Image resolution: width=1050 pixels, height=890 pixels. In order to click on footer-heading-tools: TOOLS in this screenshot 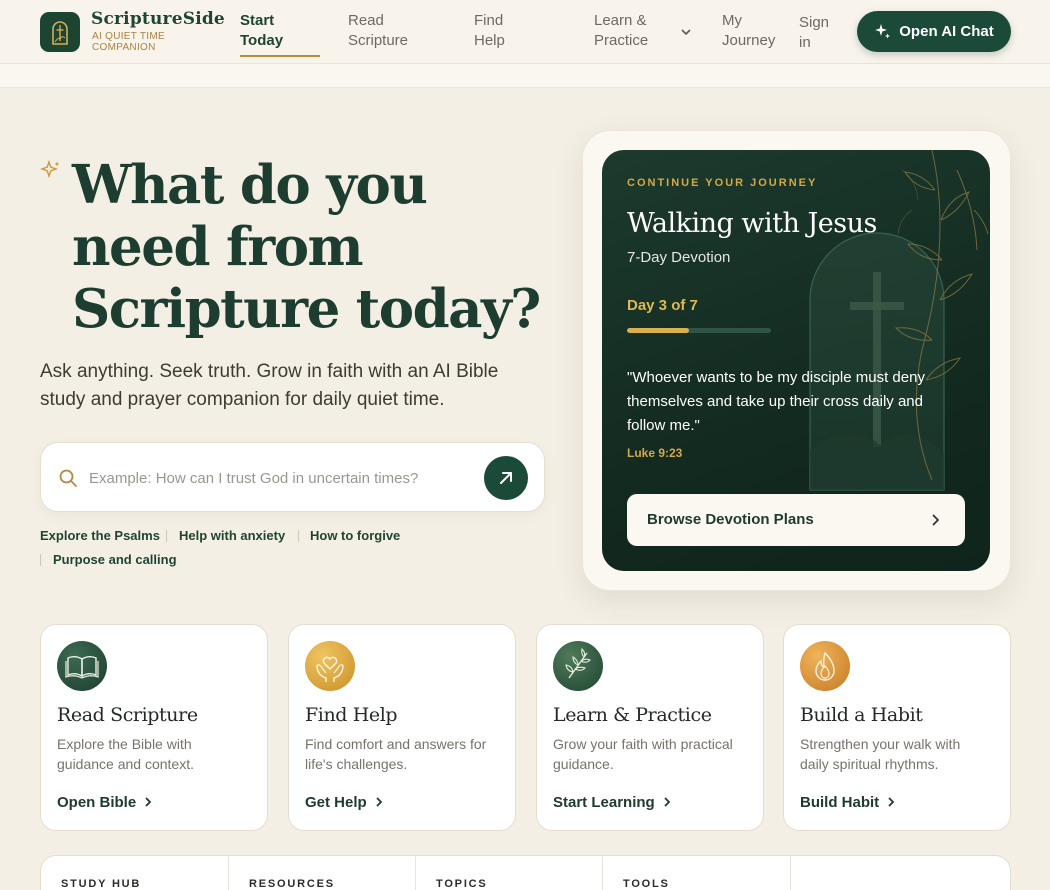, I will do `click(646, 884)`.